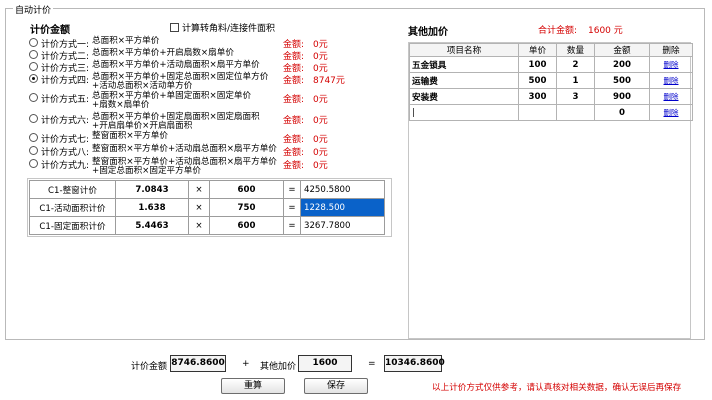 This screenshot has width=712, height=400. I want to click on method-label-4: 计价方式四:, so click(65, 81).